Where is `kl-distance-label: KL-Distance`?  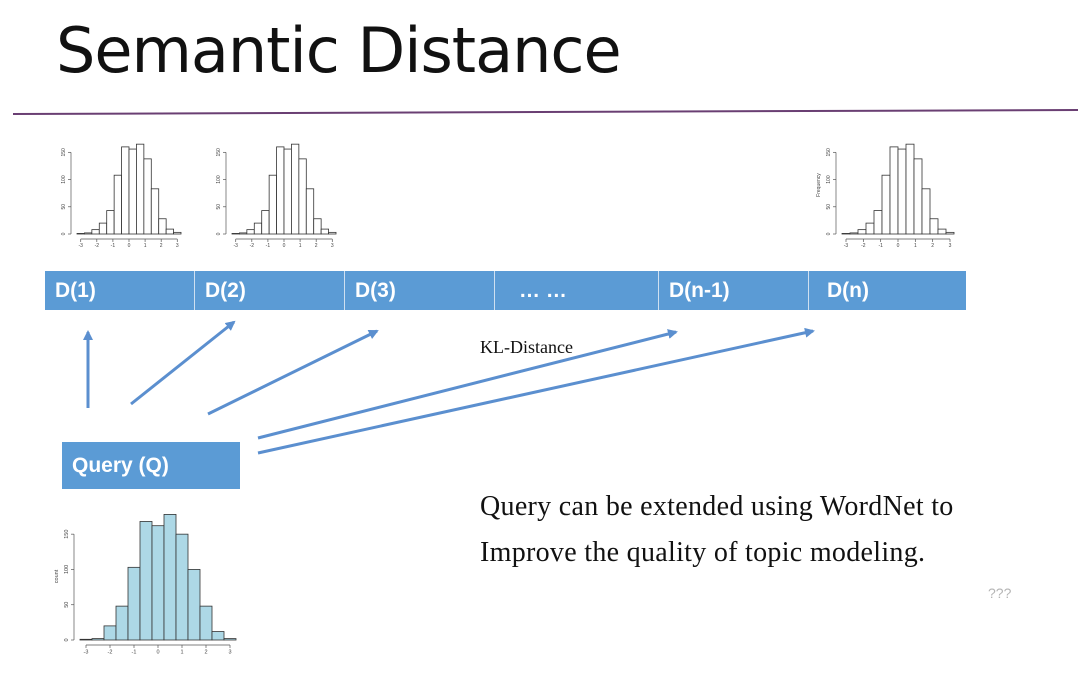
kl-distance-label: KL-Distance is located at coordinates (526, 347).